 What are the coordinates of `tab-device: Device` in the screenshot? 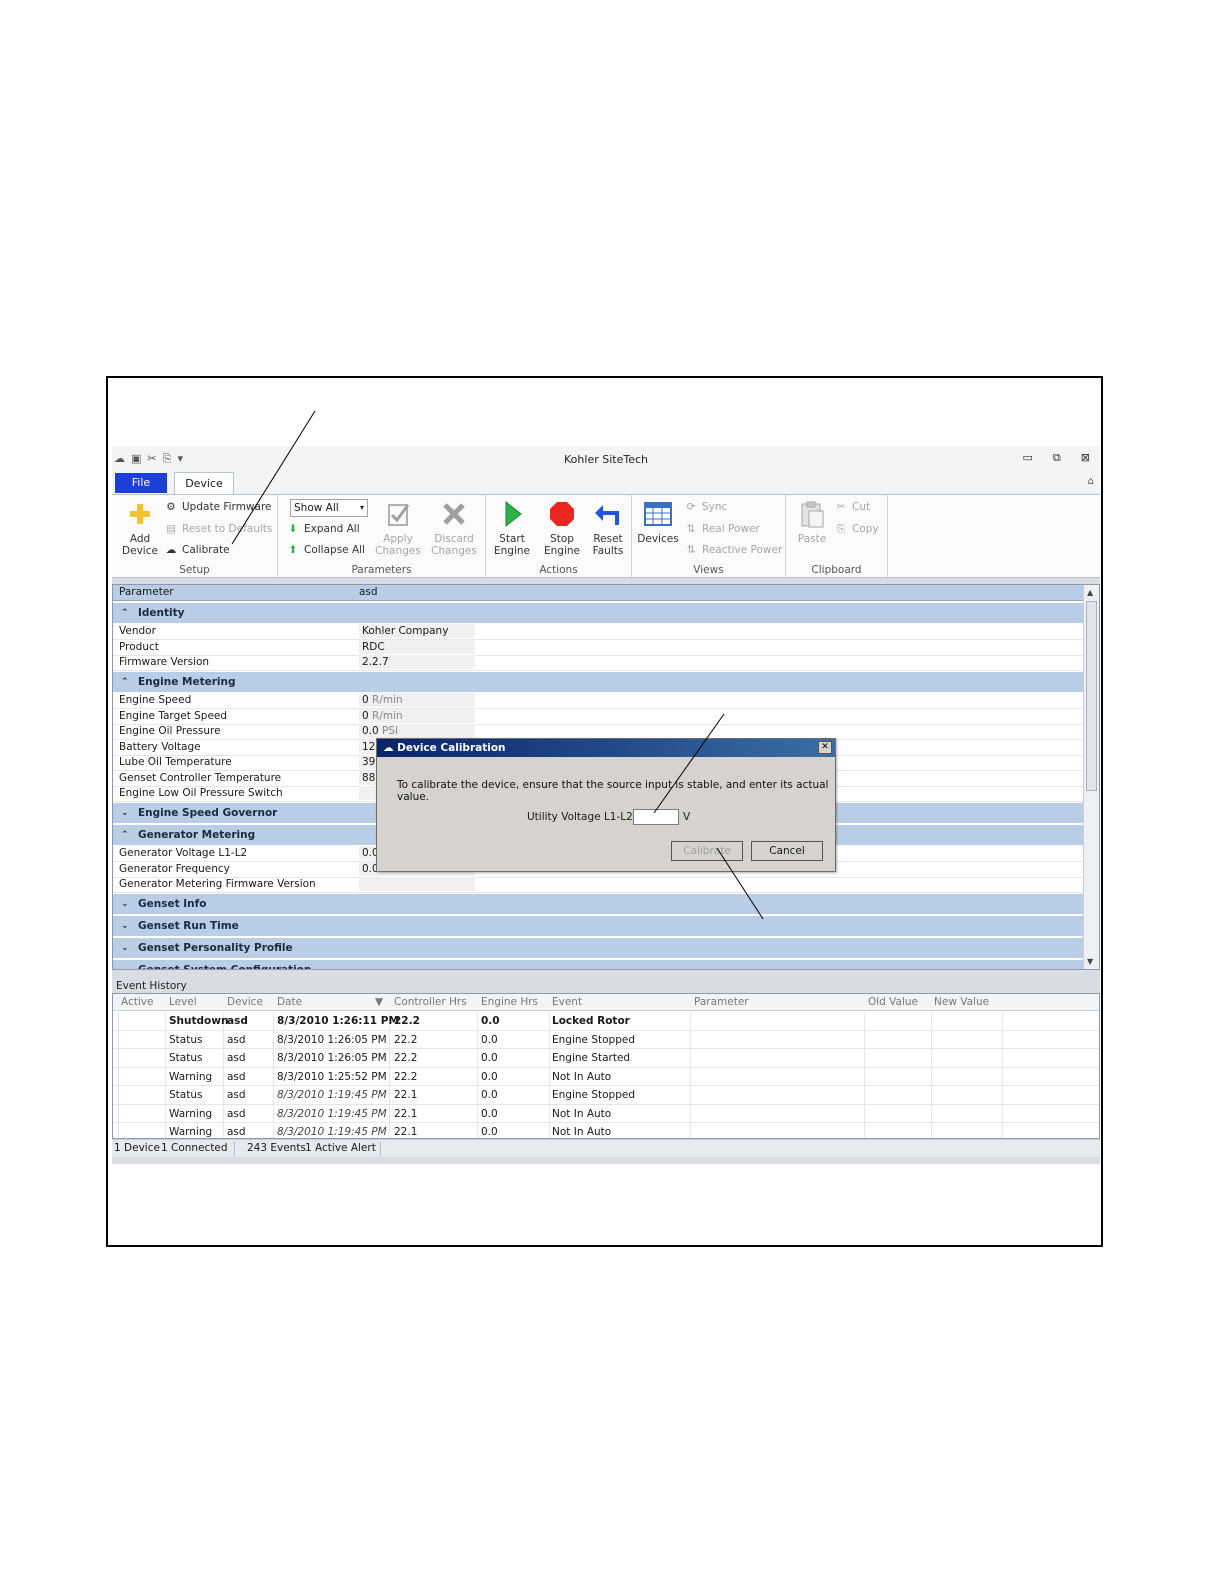 It's located at (204, 483).